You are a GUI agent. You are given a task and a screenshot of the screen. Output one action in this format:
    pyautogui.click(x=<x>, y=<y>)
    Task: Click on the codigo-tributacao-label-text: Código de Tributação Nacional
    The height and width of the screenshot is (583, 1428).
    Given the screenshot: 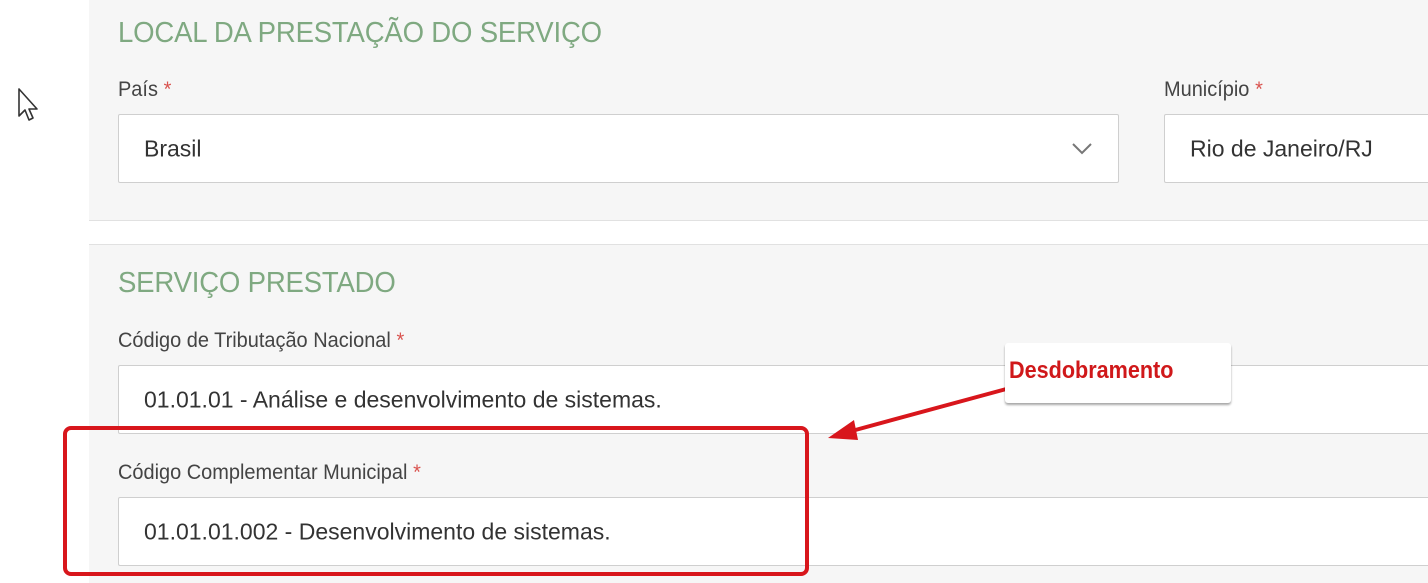 What is the action you would take?
    pyautogui.click(x=254, y=340)
    